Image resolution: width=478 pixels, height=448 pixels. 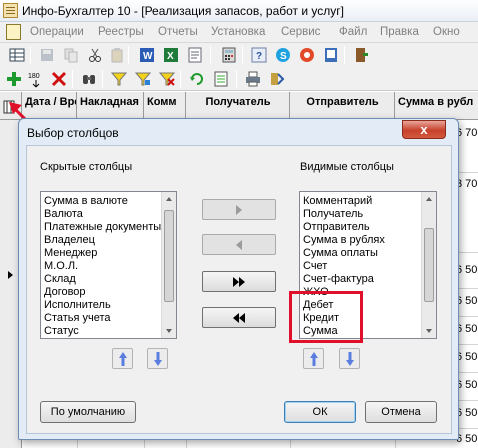 I want to click on filter-clear-icon, so click(x=167, y=79).